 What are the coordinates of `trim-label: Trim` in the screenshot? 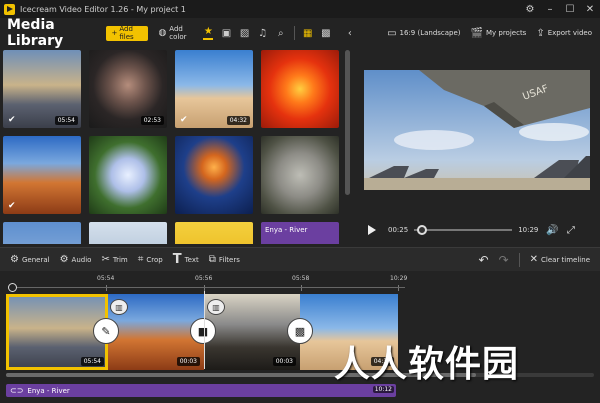 It's located at (120, 259).